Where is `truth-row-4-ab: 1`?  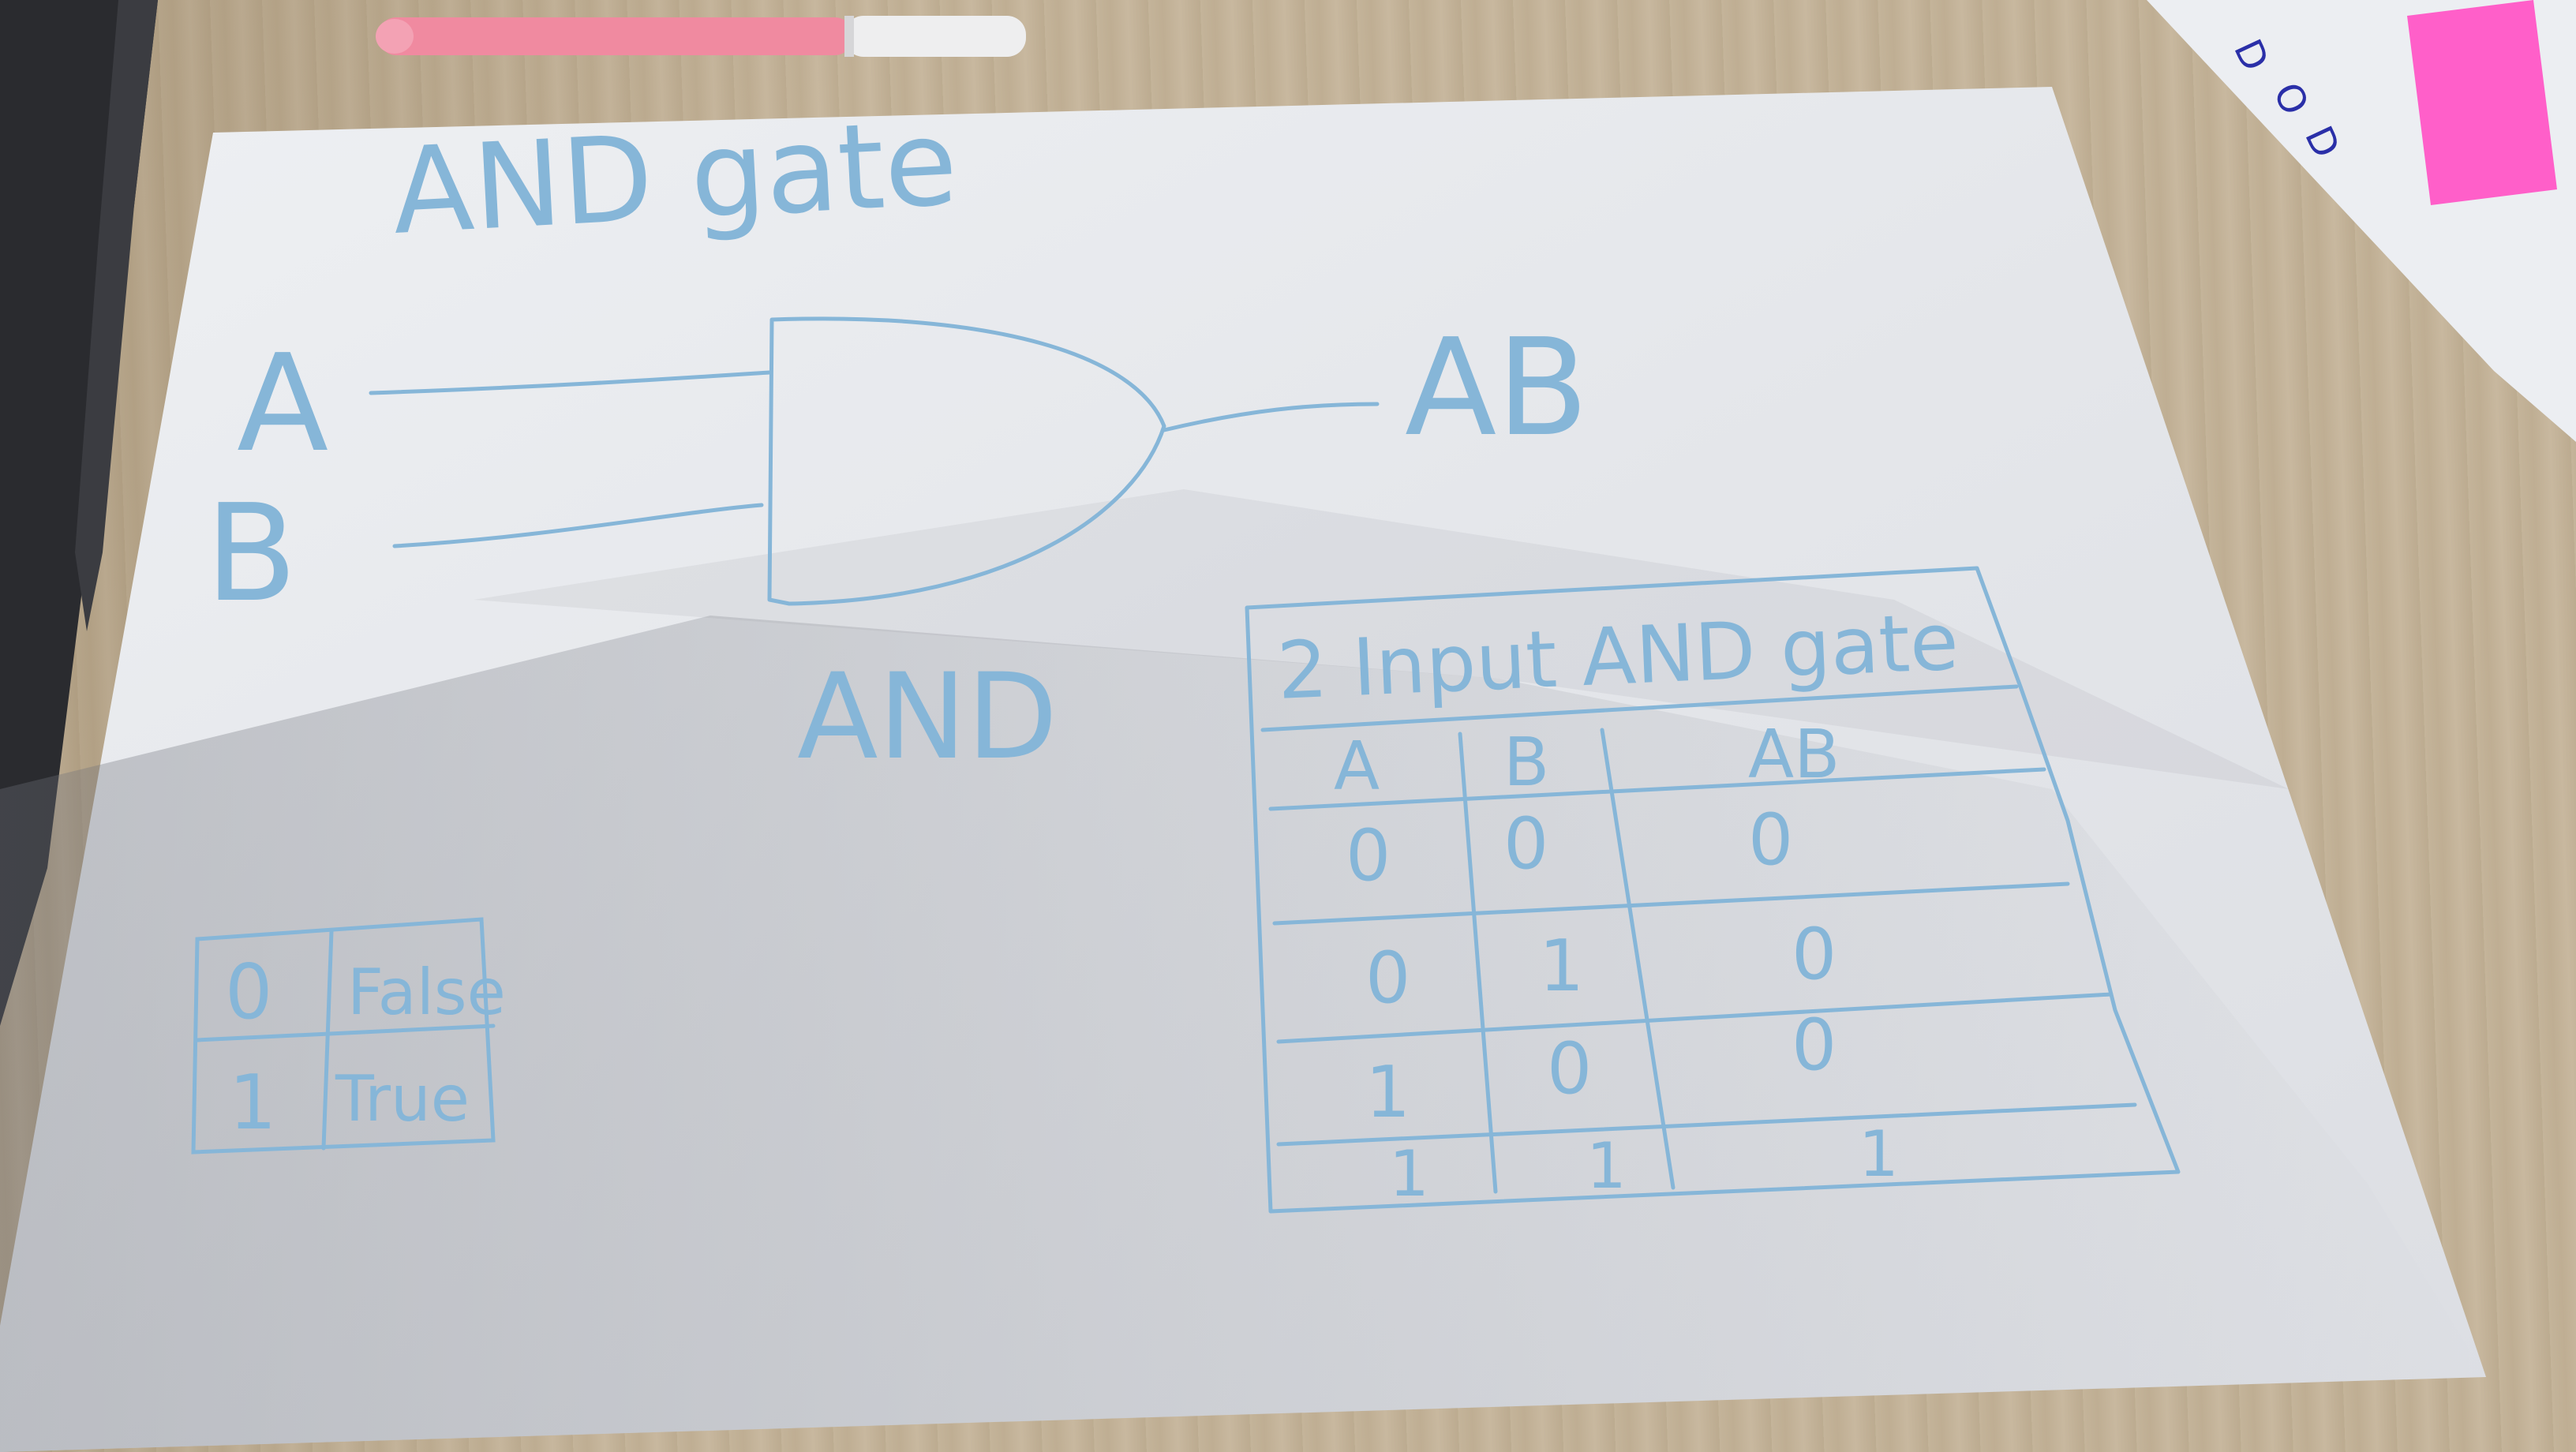 truth-row-4-ab: 1 is located at coordinates (1879, 1154).